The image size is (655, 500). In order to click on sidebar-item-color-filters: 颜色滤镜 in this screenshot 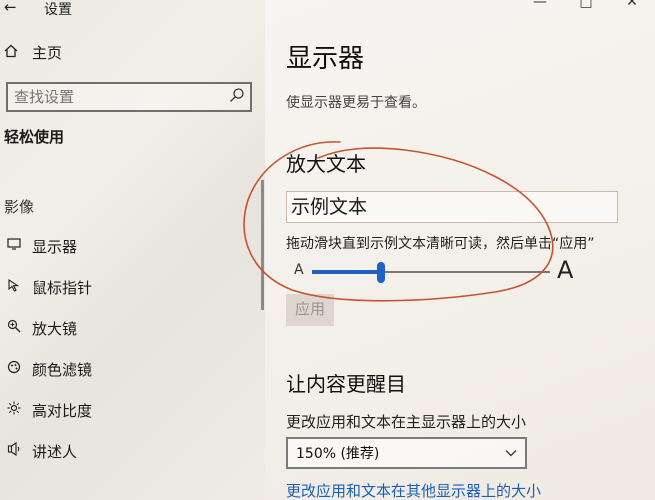, I will do `click(48, 369)`.